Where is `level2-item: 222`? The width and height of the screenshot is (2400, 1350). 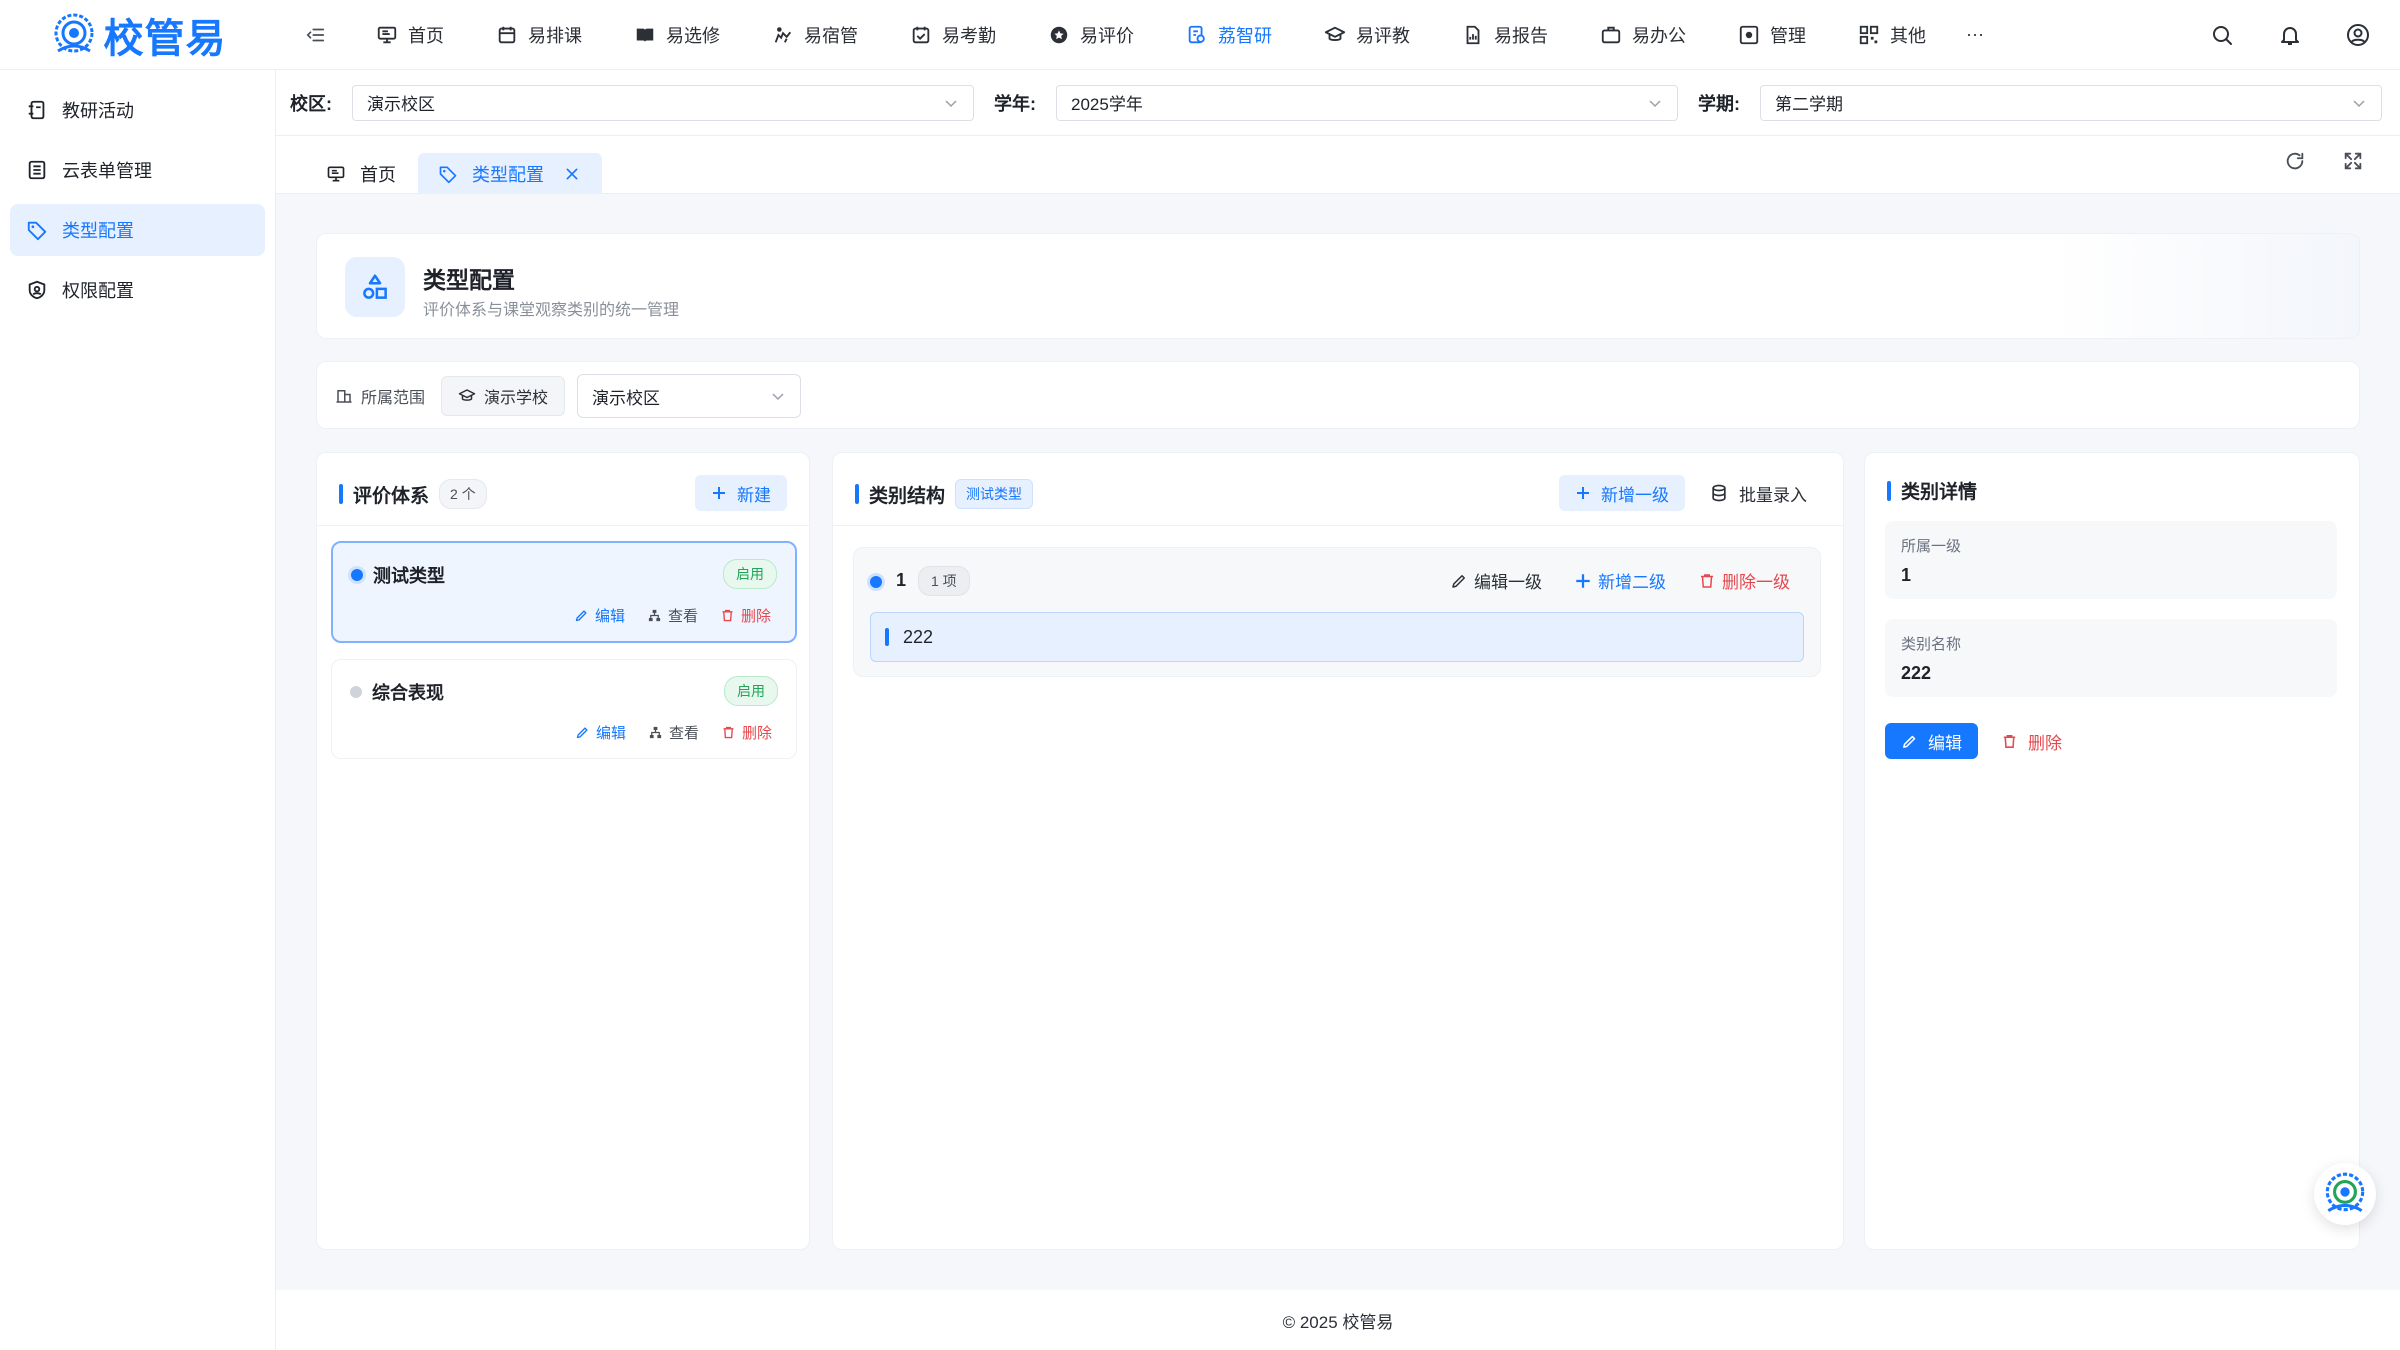
level2-item: 222 is located at coordinates (1337, 637).